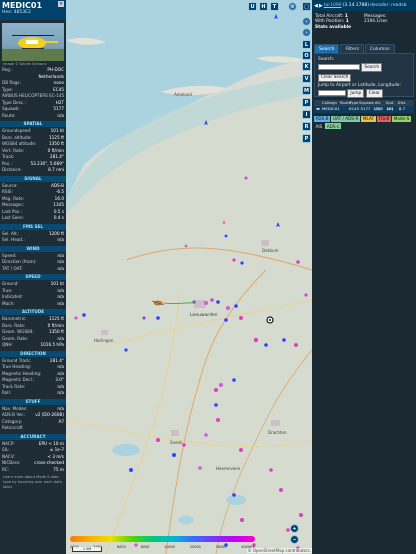 This screenshot has height=554, width=416. Describe the element at coordinates (7, 69) in the screenshot. I see `row-key: Reg.:` at that location.